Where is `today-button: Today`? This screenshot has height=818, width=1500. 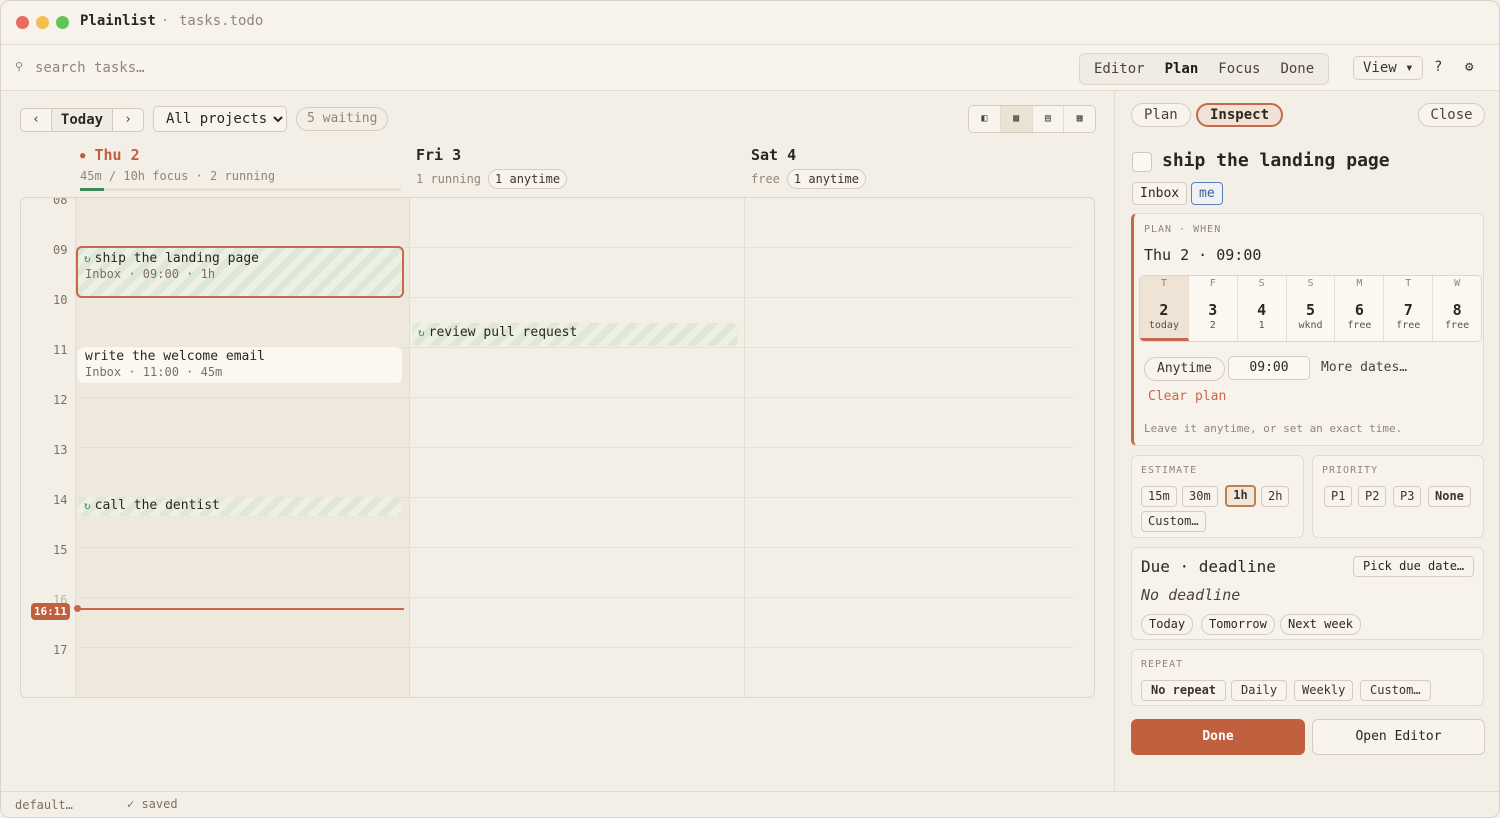 today-button: Today is located at coordinates (82, 120).